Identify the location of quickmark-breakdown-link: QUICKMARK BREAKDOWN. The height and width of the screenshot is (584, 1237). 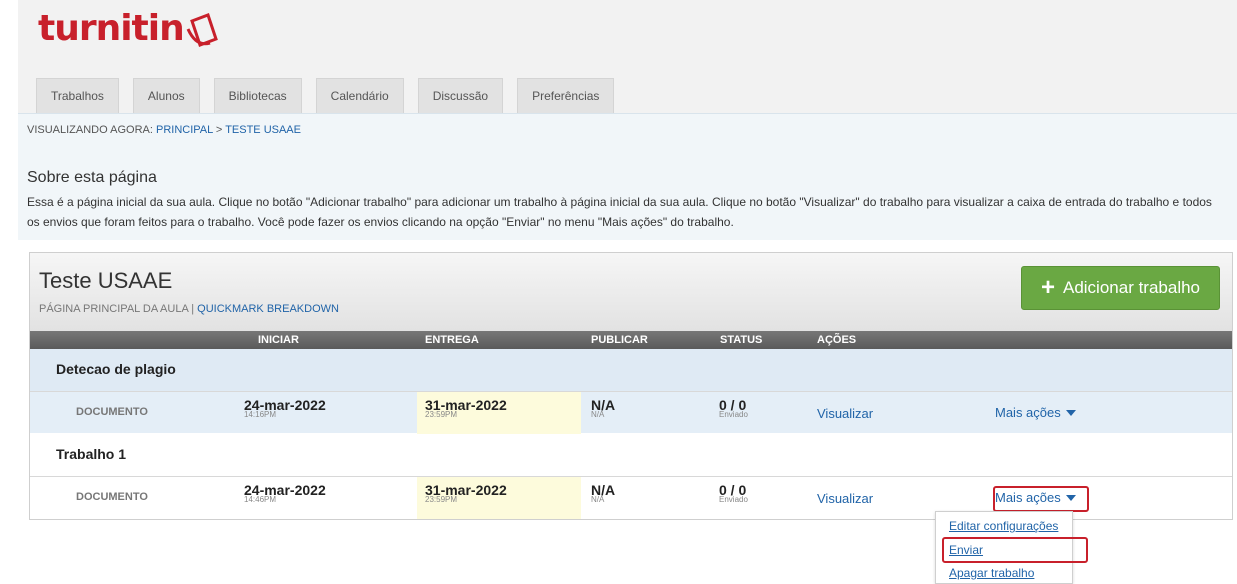
(268, 309).